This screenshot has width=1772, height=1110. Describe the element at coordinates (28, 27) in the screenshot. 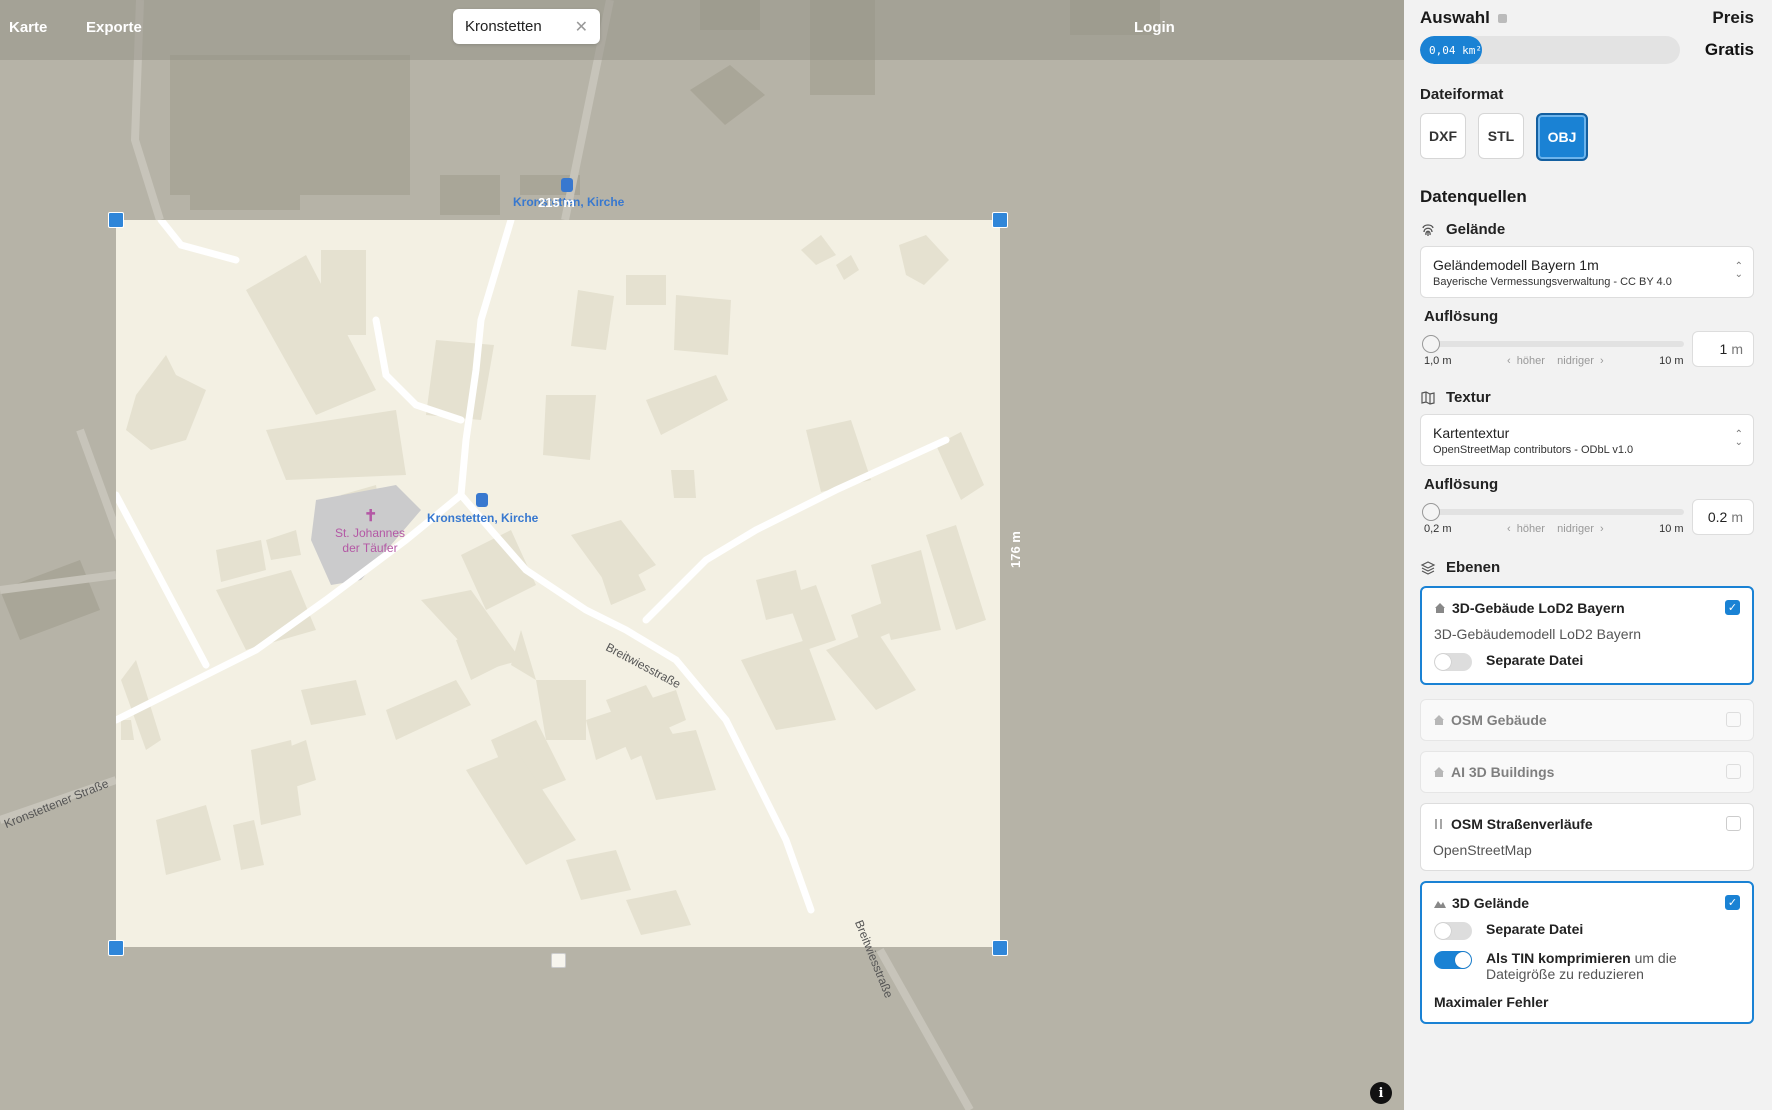

I see `nav-karte: Karte` at that location.